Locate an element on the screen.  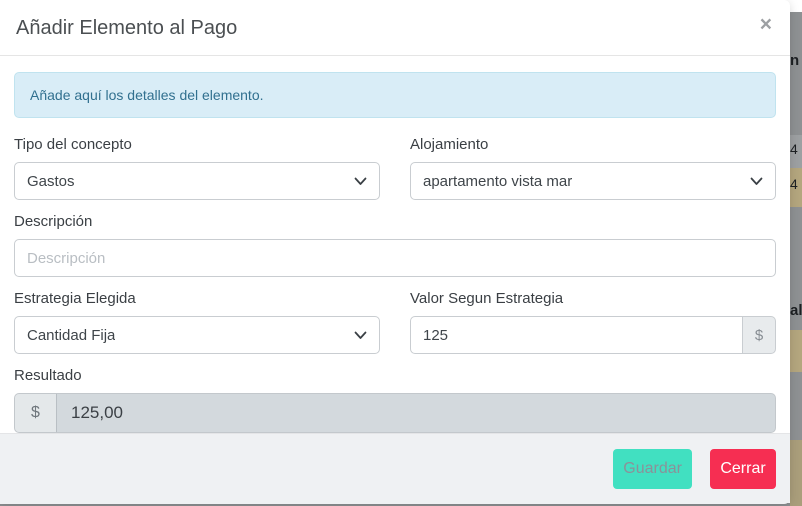
info-alert: Añade aquí los detalles del elemento. is located at coordinates (395, 95).